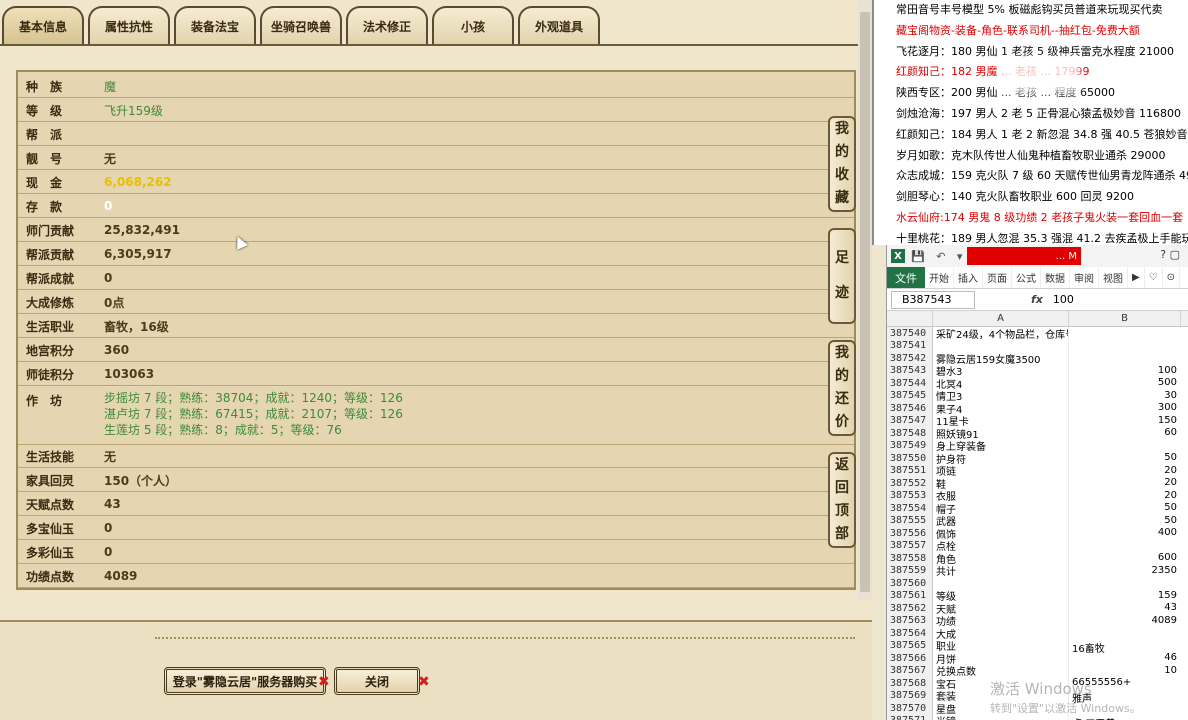 The image size is (1188, 720). Describe the element at coordinates (1125, 433) in the screenshot. I see `cell-b: 60` at that location.